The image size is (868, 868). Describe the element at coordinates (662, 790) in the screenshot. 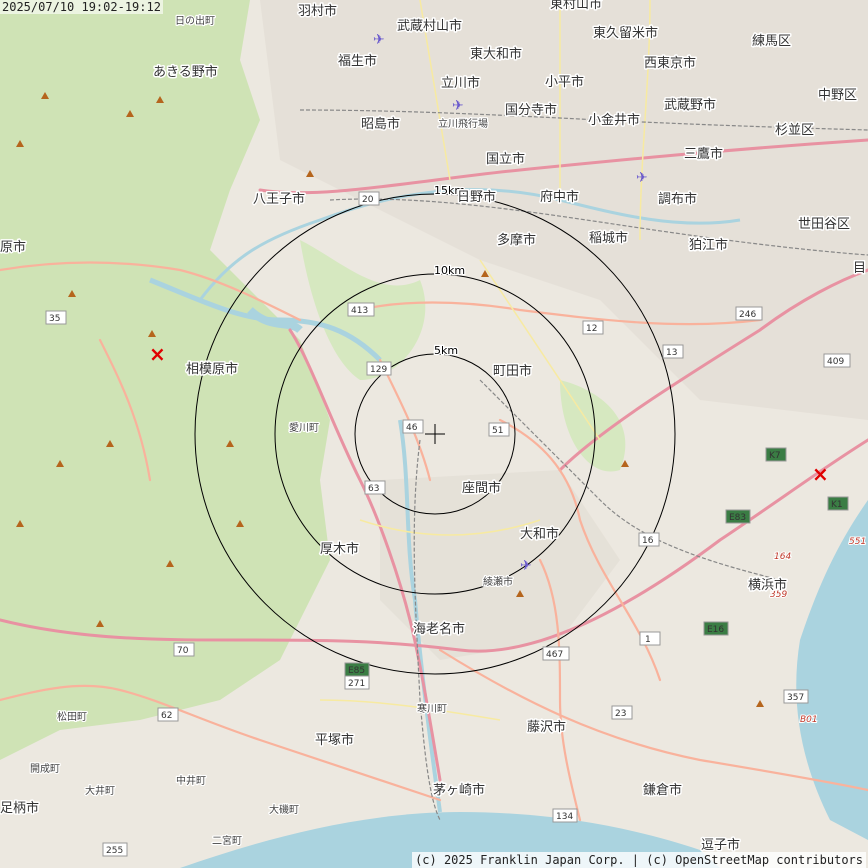

I see `place-label: 鎌倉市` at that location.